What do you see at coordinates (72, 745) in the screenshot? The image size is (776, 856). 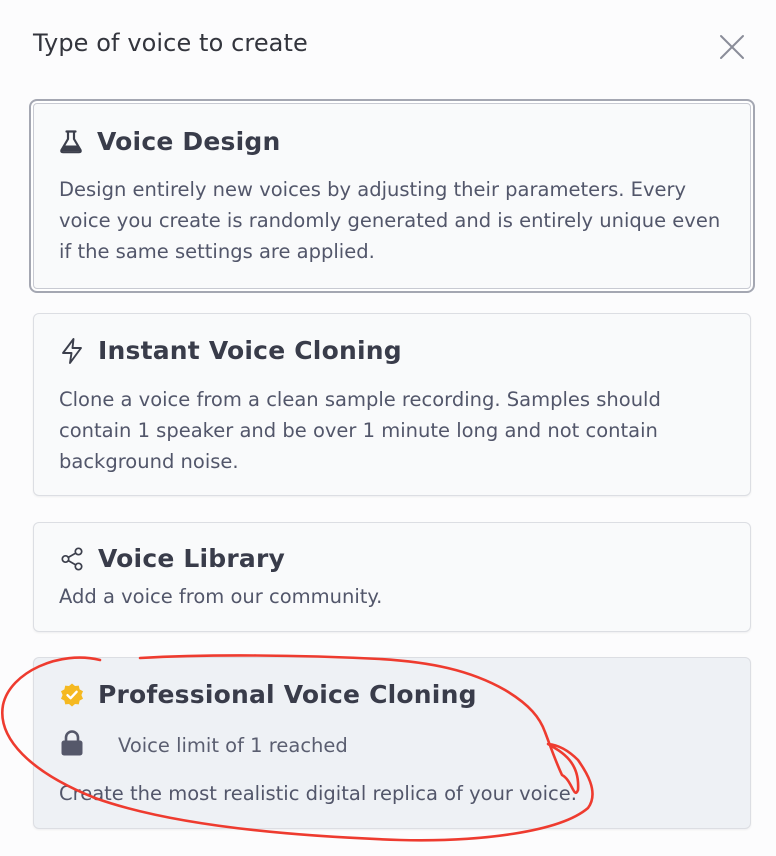 I see `lock-icon` at bounding box center [72, 745].